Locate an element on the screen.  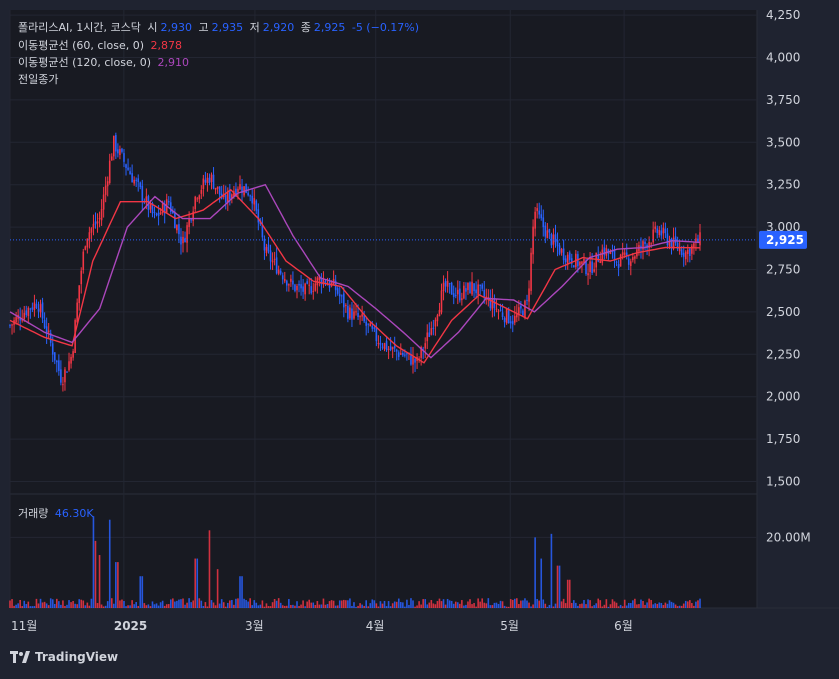
y-tick-label: 2,250 is located at coordinates (783, 354).